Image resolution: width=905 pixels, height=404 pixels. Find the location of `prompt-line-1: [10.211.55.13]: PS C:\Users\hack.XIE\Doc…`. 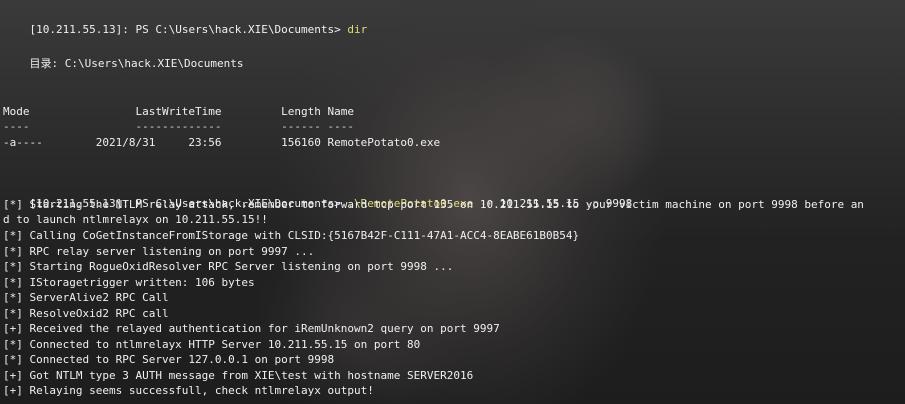

prompt-line-1: [10.211.55.13]: PS C:\Users\hack.XIE\Doc… is located at coordinates (185, 22).